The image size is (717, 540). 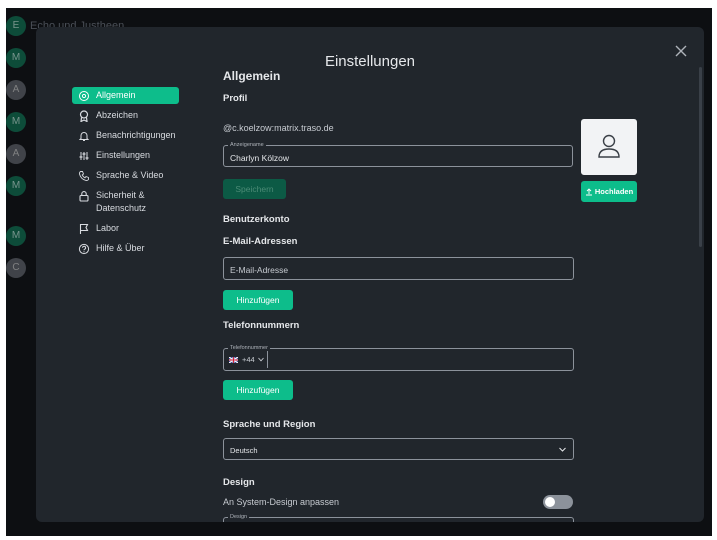 What do you see at coordinates (700, 157) in the screenshot?
I see `scrollbar` at bounding box center [700, 157].